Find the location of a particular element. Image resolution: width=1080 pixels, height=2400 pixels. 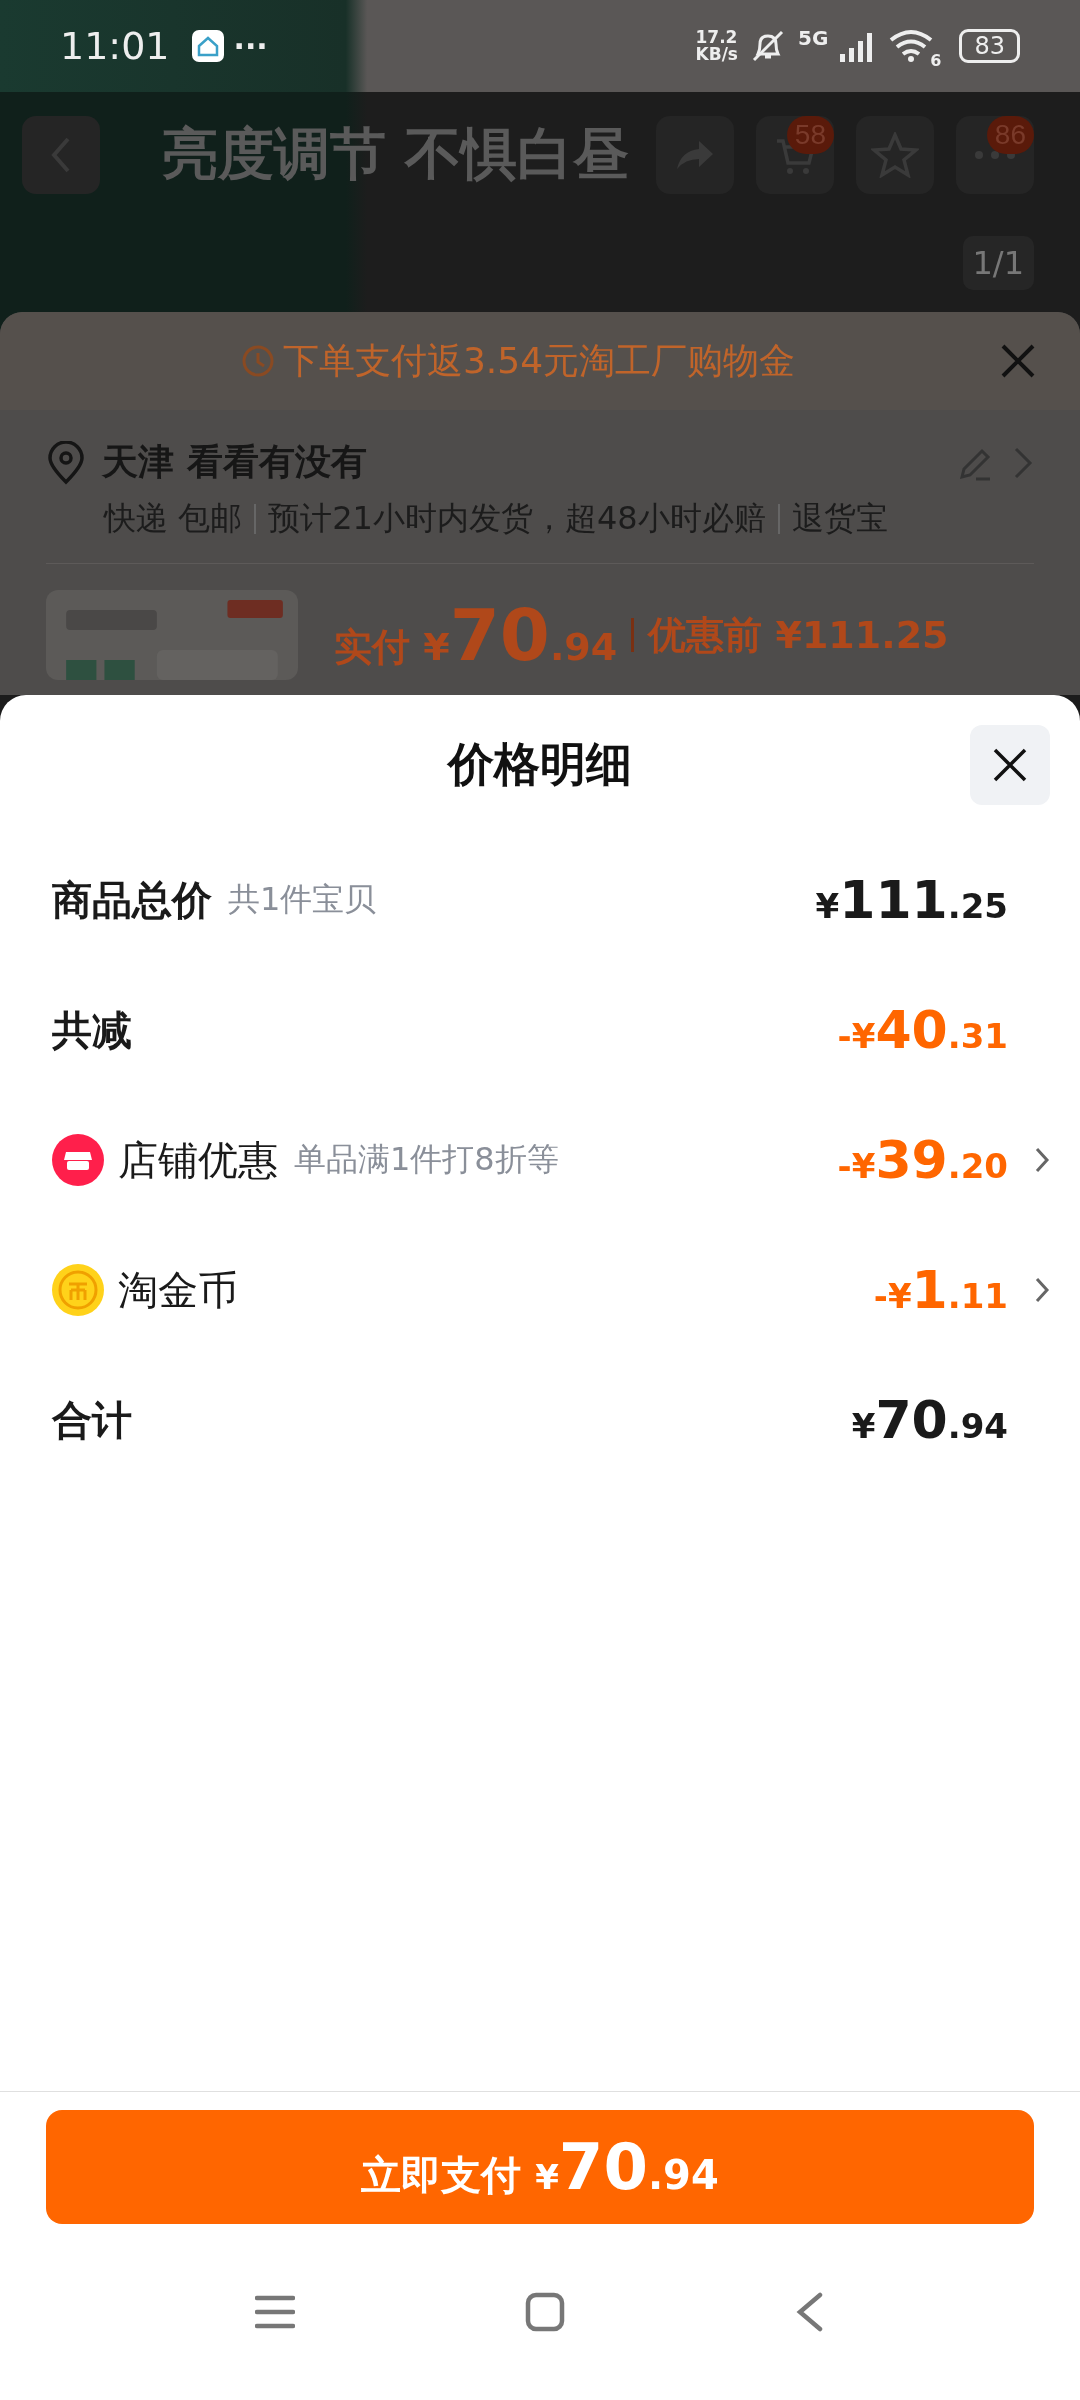

home-icon is located at coordinates (545, 2312).